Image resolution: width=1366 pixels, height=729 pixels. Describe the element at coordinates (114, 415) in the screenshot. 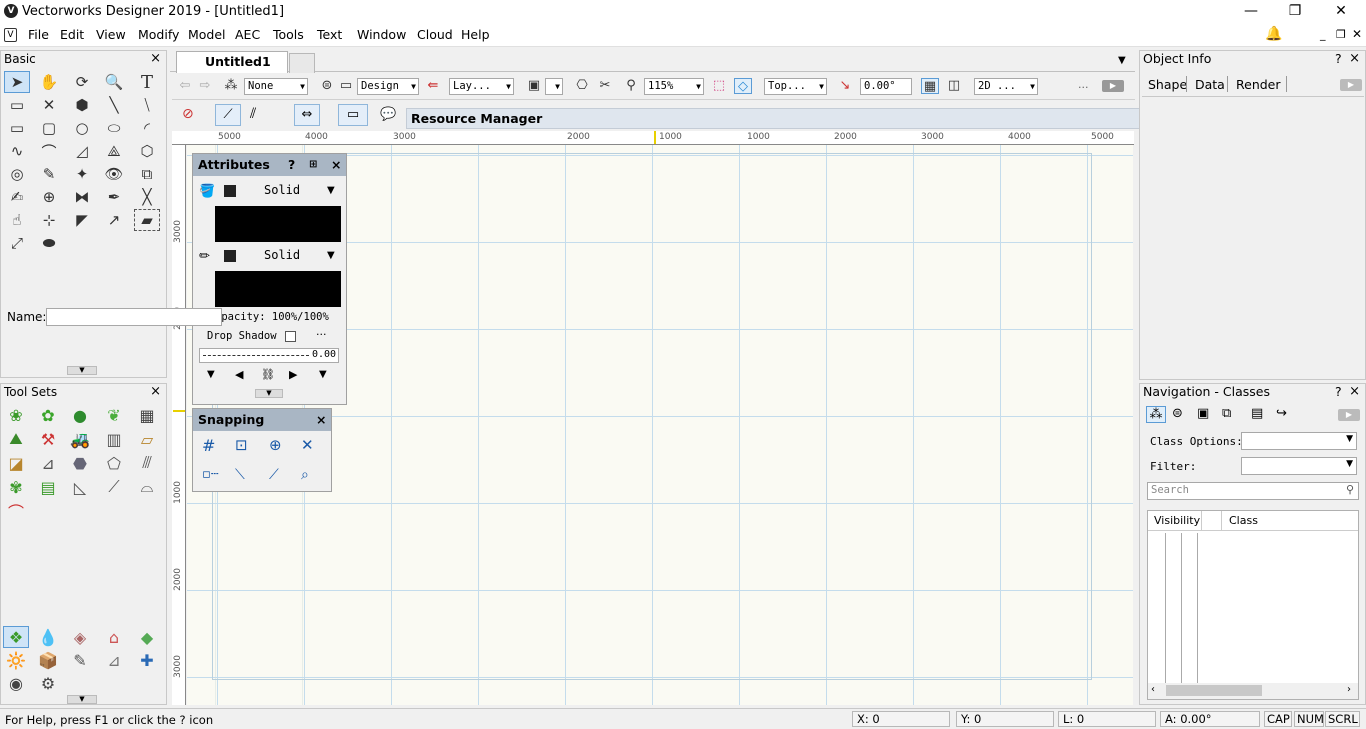

I see `foliage-toolset-icon: ❦` at that location.